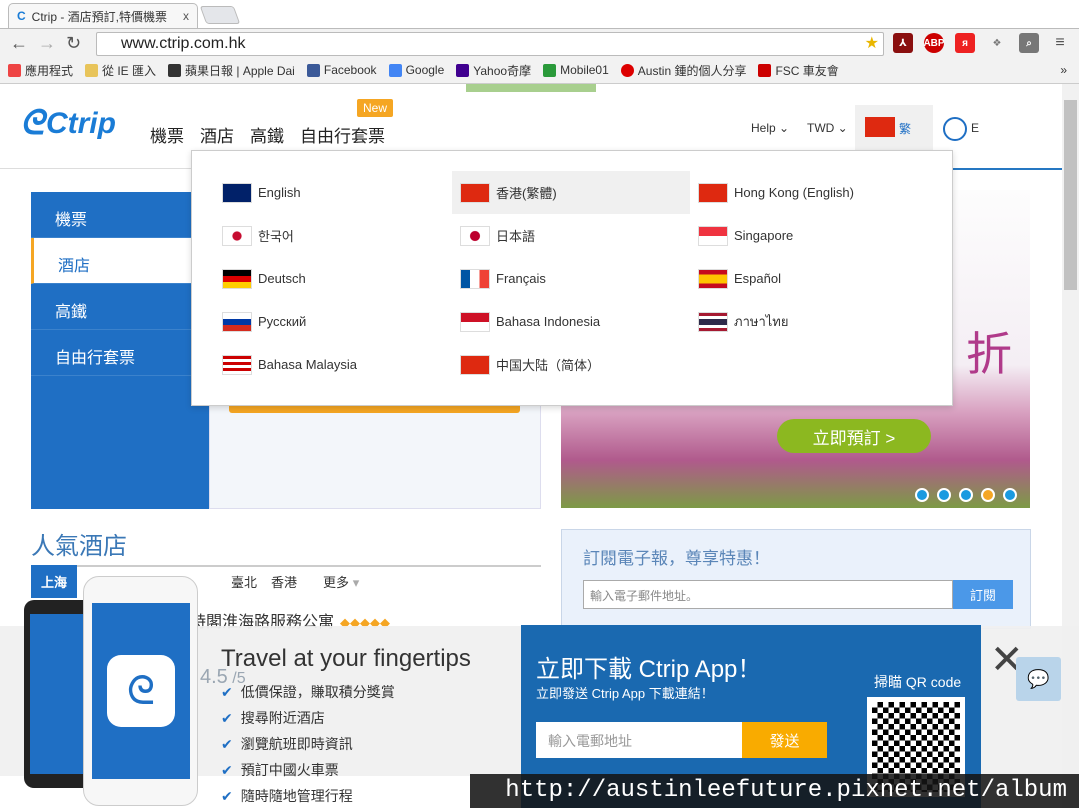 Image resolution: width=1079 pixels, height=809 pixels. I want to click on side-menu: 機票 酒店 高鐵 自由行套票, so click(120, 284).